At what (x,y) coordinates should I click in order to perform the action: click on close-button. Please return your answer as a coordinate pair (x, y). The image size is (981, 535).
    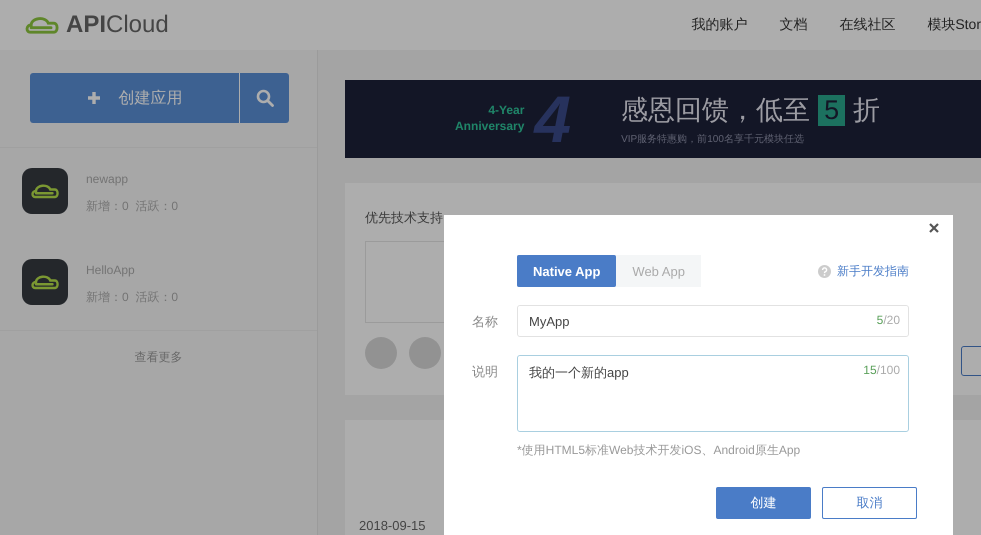
    Looking at the image, I should click on (934, 228).